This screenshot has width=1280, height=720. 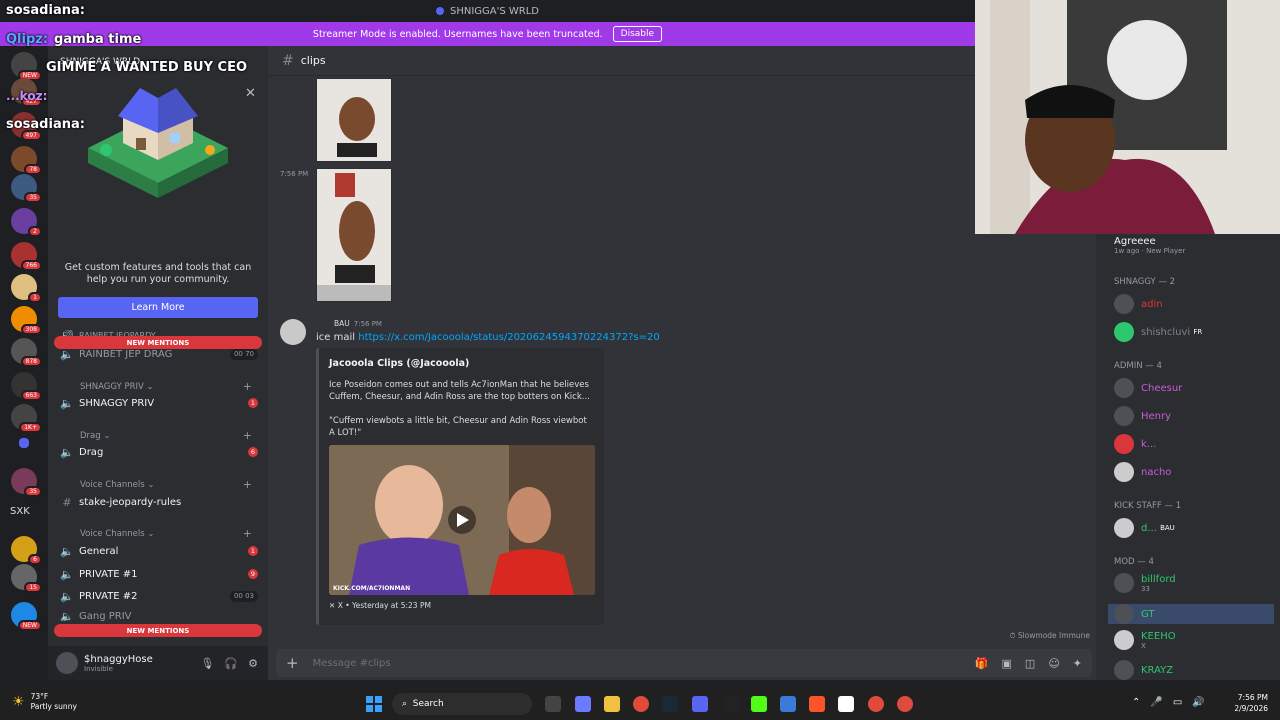 What do you see at coordinates (26, 222) in the screenshot?
I see `server-icon: 2` at bounding box center [26, 222].